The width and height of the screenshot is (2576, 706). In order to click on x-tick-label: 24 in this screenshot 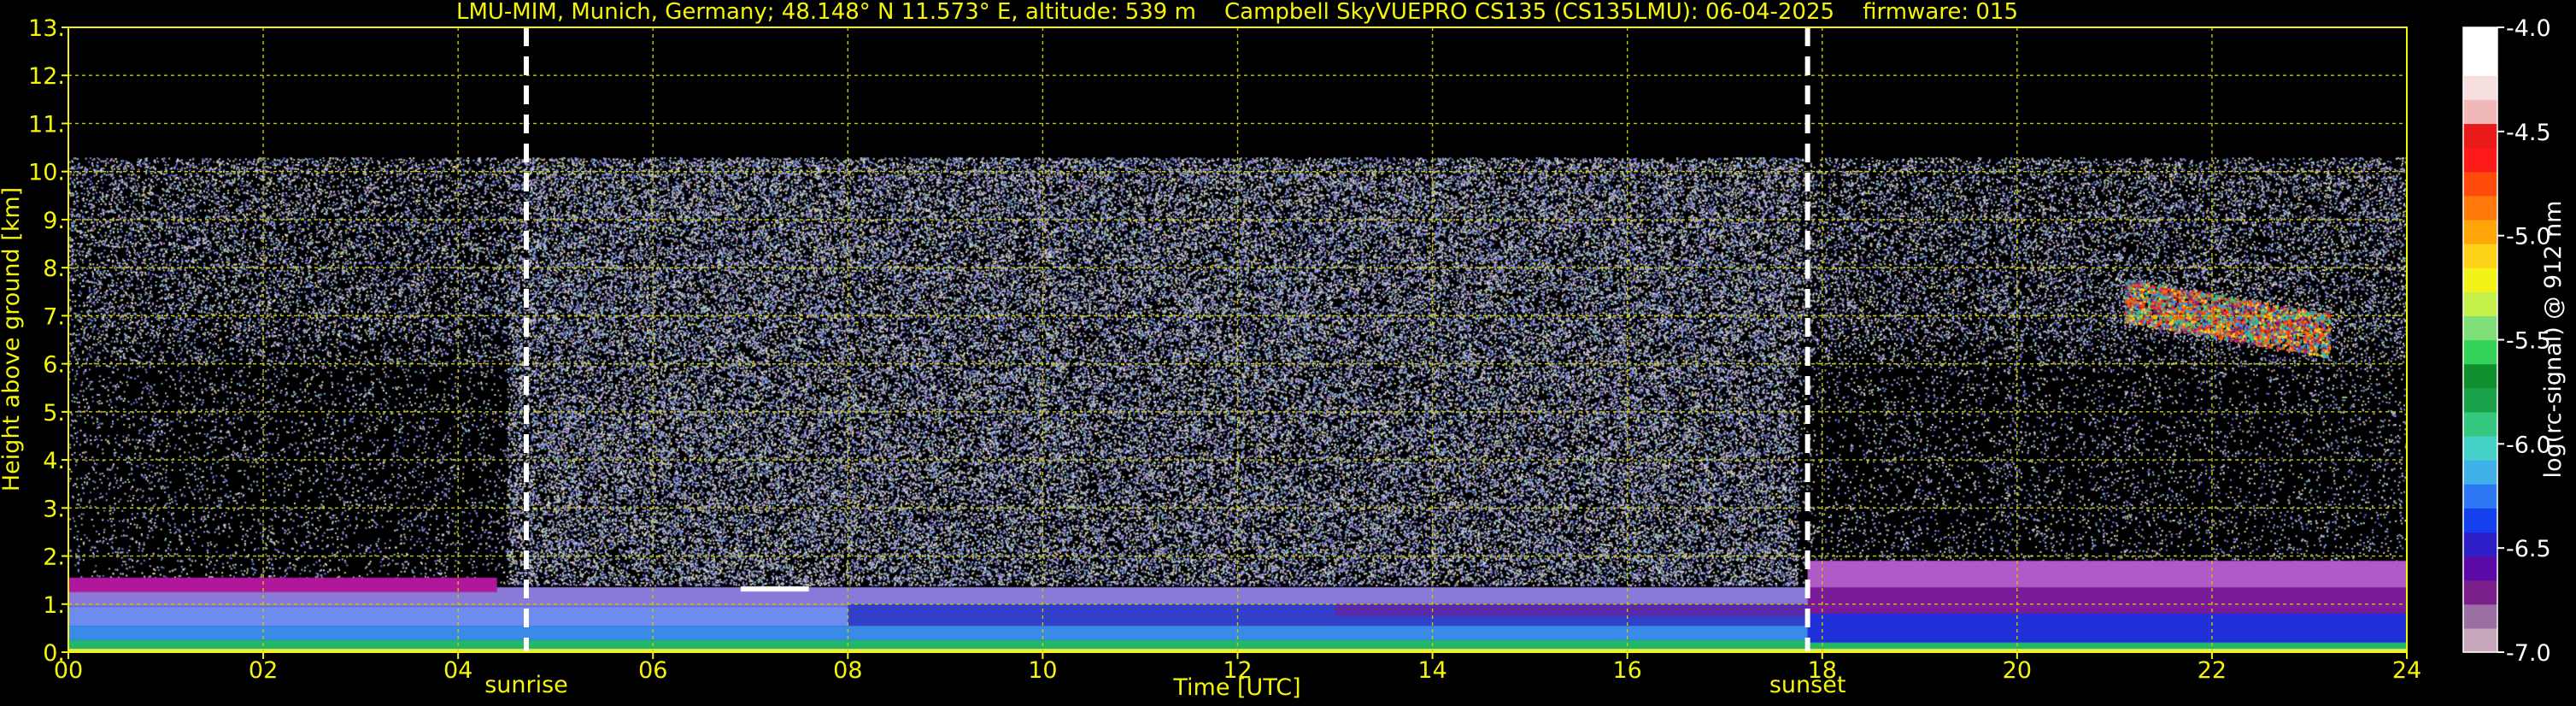, I will do `click(2406, 670)`.